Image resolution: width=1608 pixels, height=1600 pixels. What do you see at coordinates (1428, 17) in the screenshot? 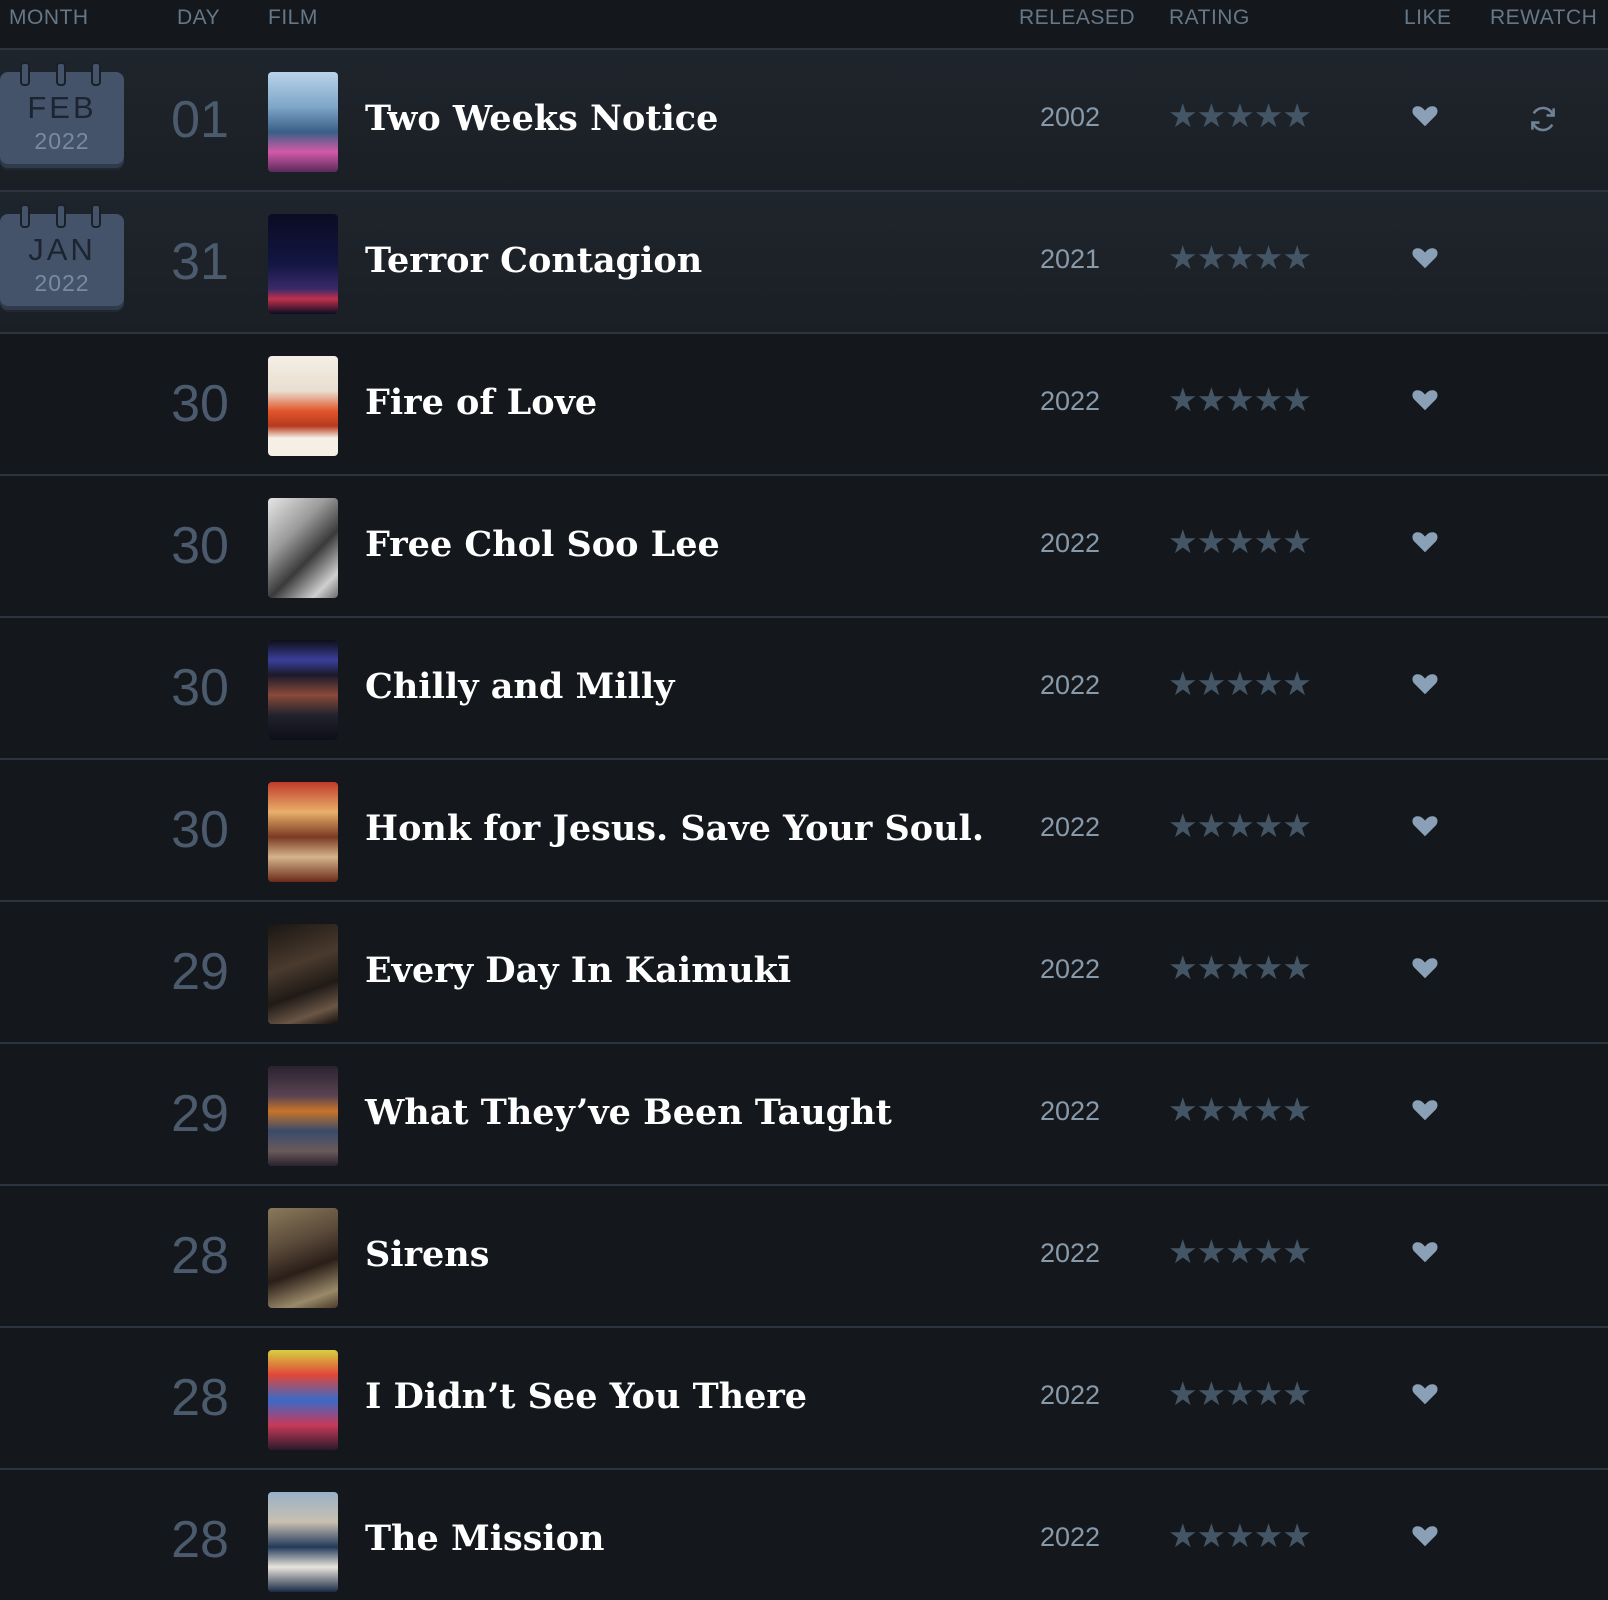
I see `column-like: LIKE` at bounding box center [1428, 17].